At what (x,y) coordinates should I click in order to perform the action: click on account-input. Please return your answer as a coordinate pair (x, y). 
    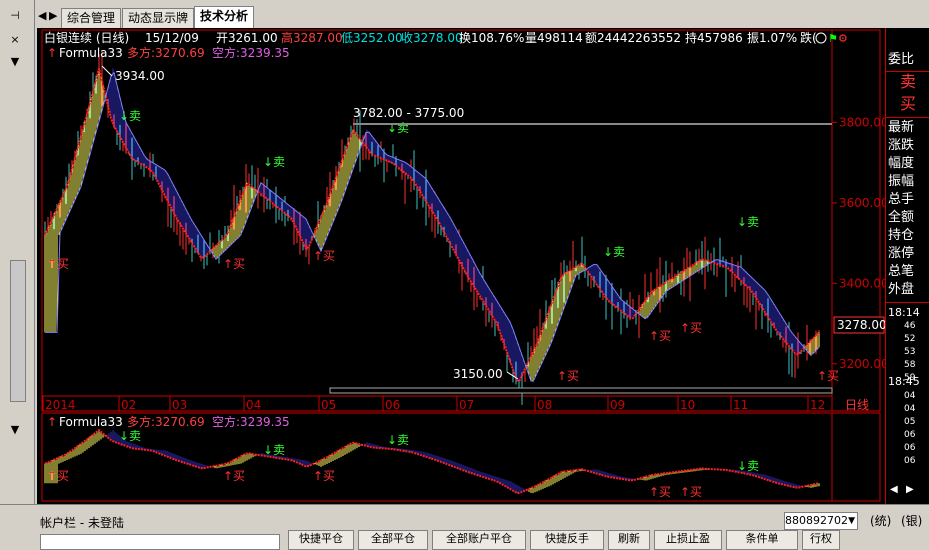
    Looking at the image, I should click on (160, 542).